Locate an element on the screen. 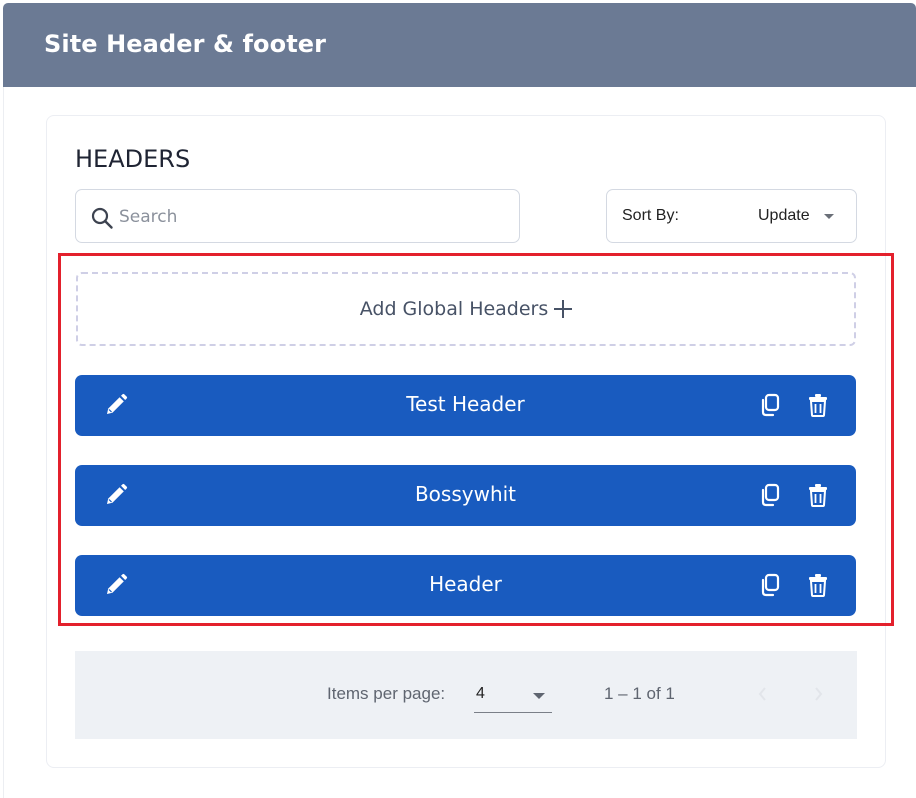 The width and height of the screenshot is (916, 798). site-header-bar: Site Header & footer is located at coordinates (459, 45).